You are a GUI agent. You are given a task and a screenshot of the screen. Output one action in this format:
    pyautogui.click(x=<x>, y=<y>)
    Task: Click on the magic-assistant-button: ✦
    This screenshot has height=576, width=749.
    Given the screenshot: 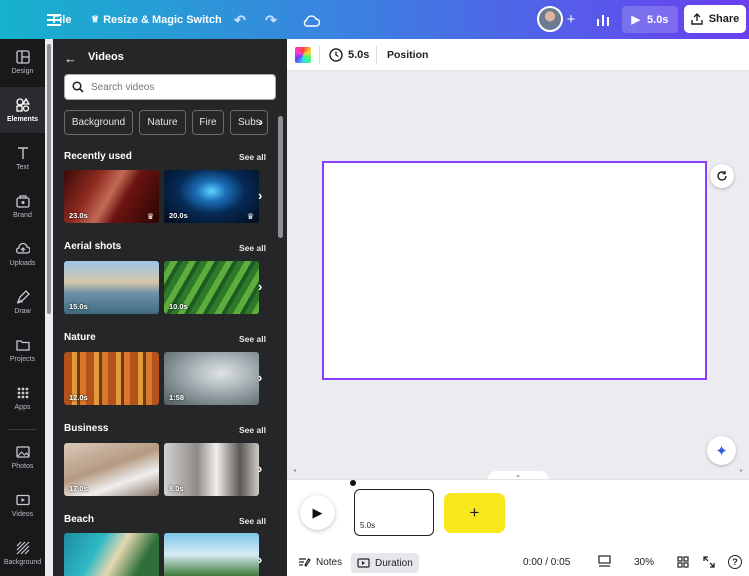 What is the action you would take?
    pyautogui.click(x=721, y=450)
    